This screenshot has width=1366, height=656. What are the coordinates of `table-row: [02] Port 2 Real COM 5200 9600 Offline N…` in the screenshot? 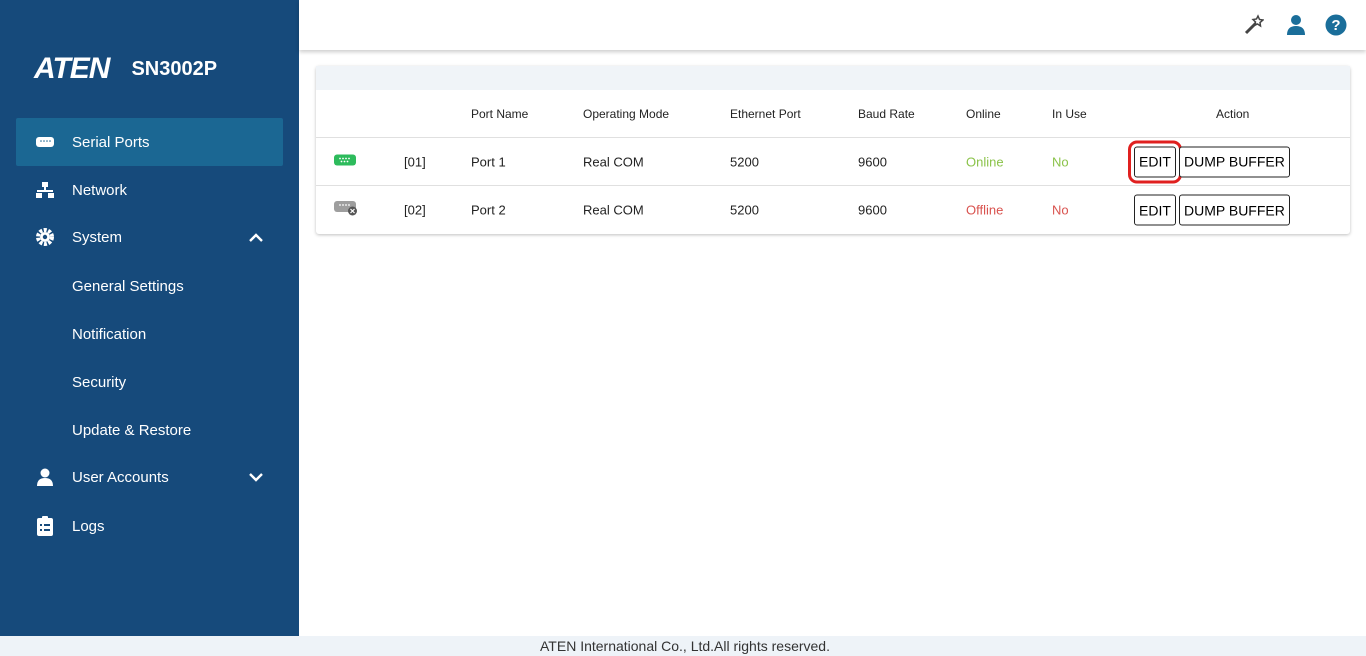 It's located at (833, 210).